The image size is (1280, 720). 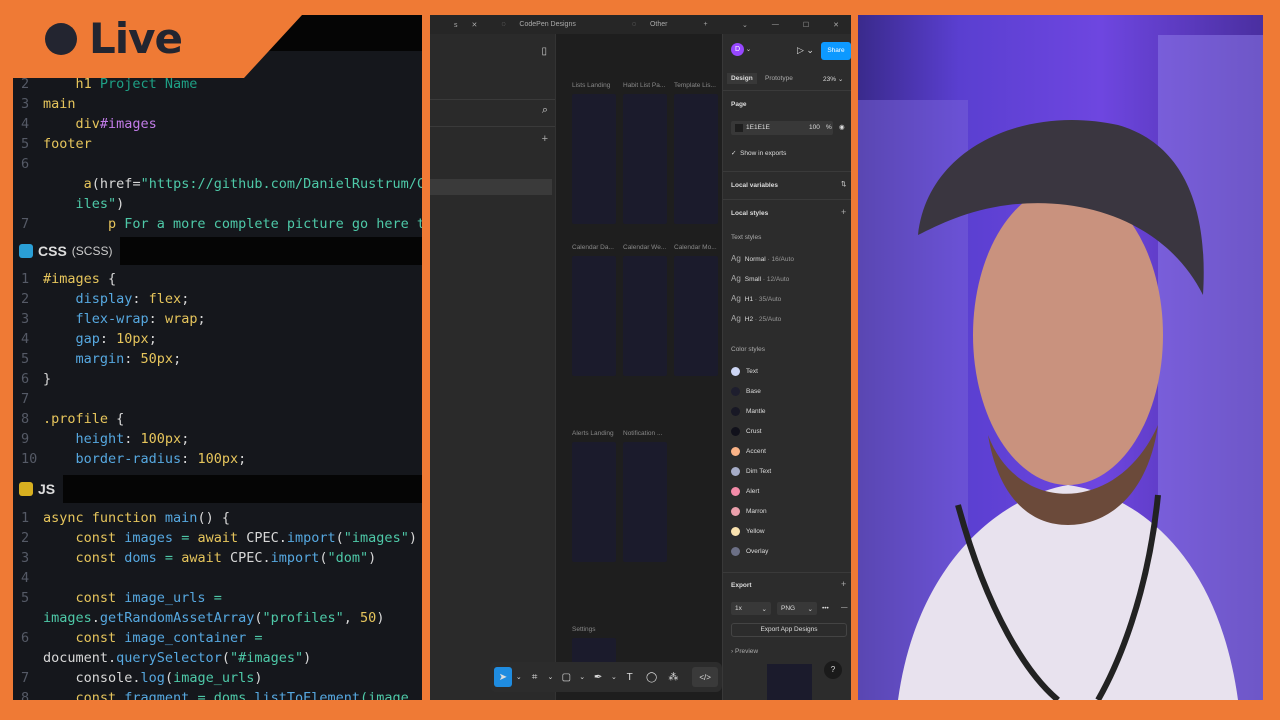 What do you see at coordinates (760, 278) in the screenshot?
I see `text-style-item: Ag Small · 12/Auto` at bounding box center [760, 278].